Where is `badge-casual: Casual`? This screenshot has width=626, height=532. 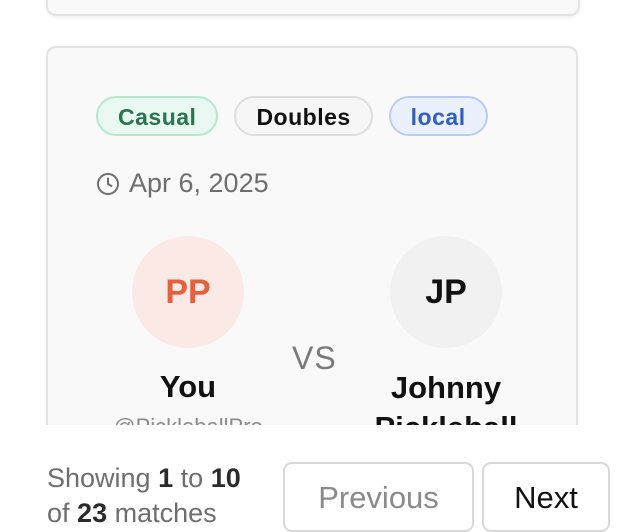 badge-casual: Casual is located at coordinates (157, 116).